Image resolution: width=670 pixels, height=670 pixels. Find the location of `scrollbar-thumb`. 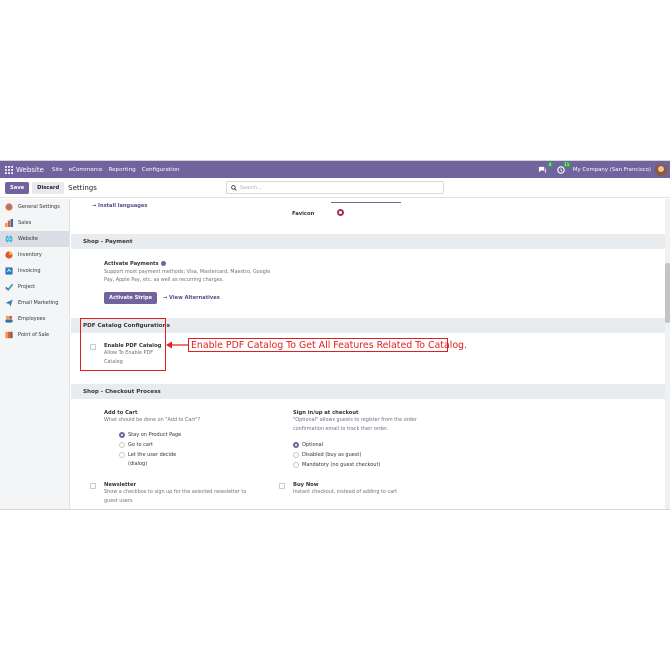

scrollbar-thumb is located at coordinates (667, 293).